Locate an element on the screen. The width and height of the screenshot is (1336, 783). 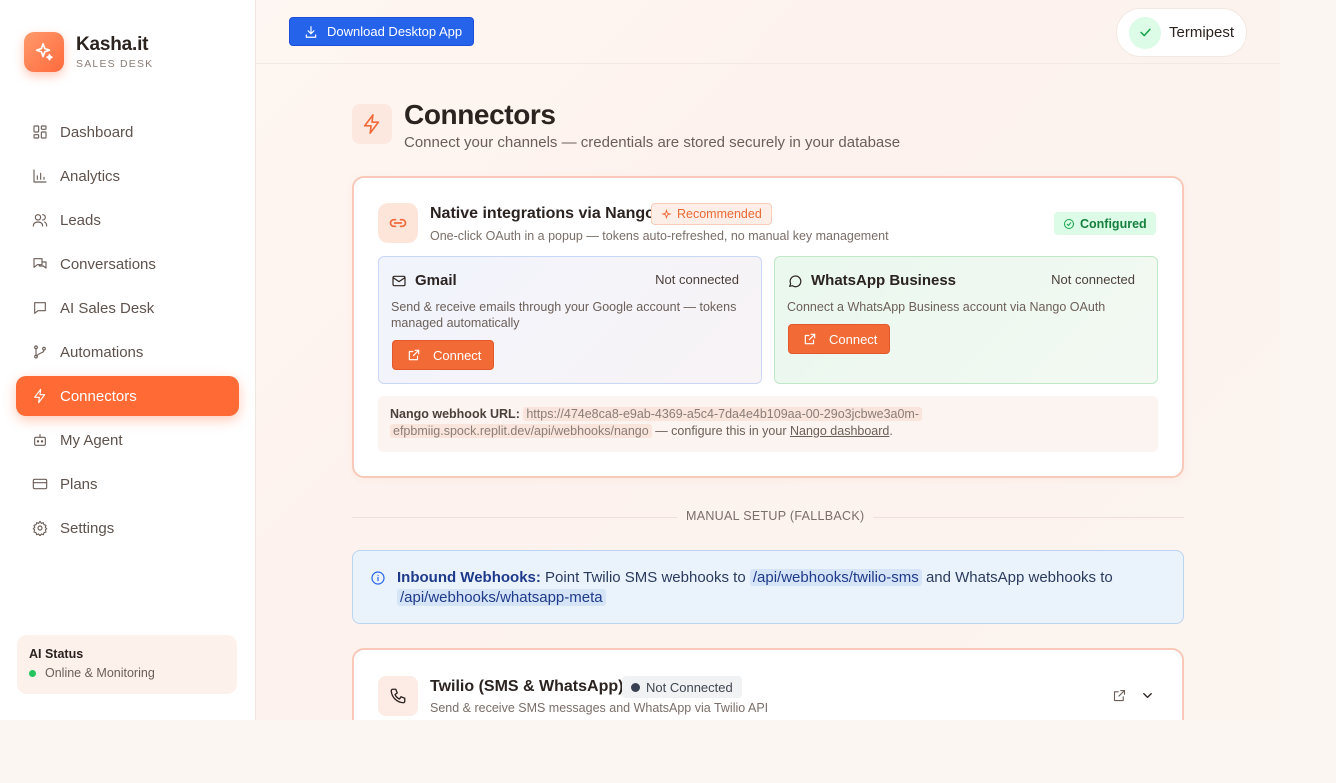
brand-subtitle: SALES DESK is located at coordinates (115, 64).